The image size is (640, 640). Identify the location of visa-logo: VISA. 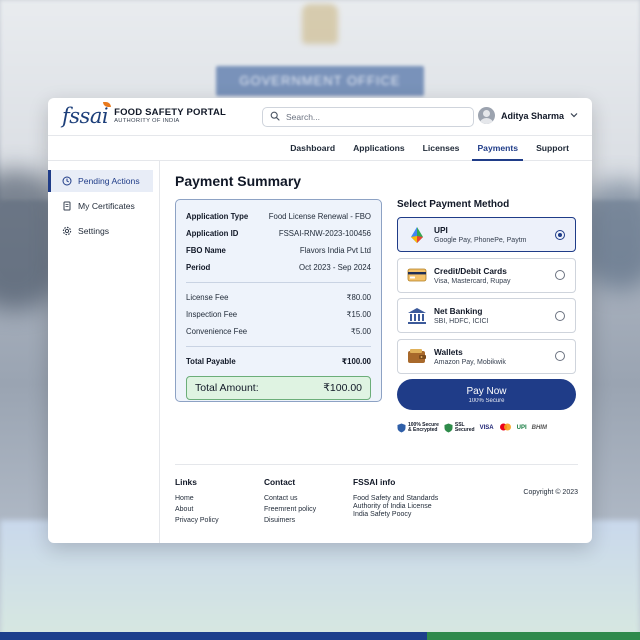
(486, 428).